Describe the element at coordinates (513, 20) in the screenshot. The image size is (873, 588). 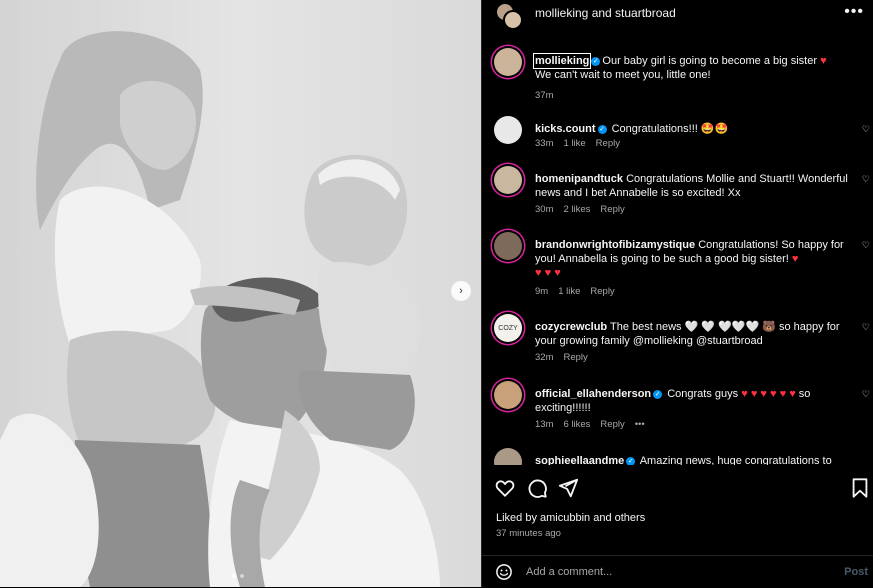
I see `avatar-stuartbroad` at that location.